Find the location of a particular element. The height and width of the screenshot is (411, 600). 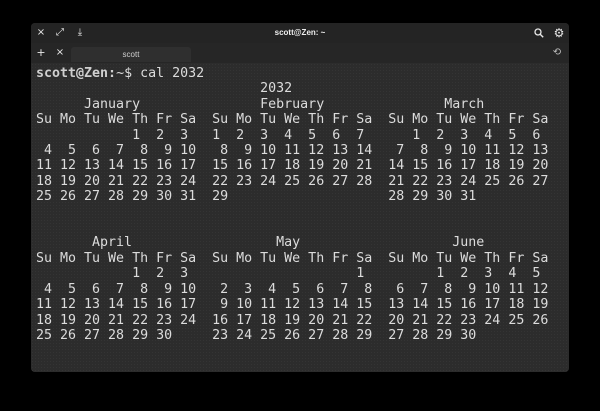

prompt-cwd: ~$ is located at coordinates (124, 73).